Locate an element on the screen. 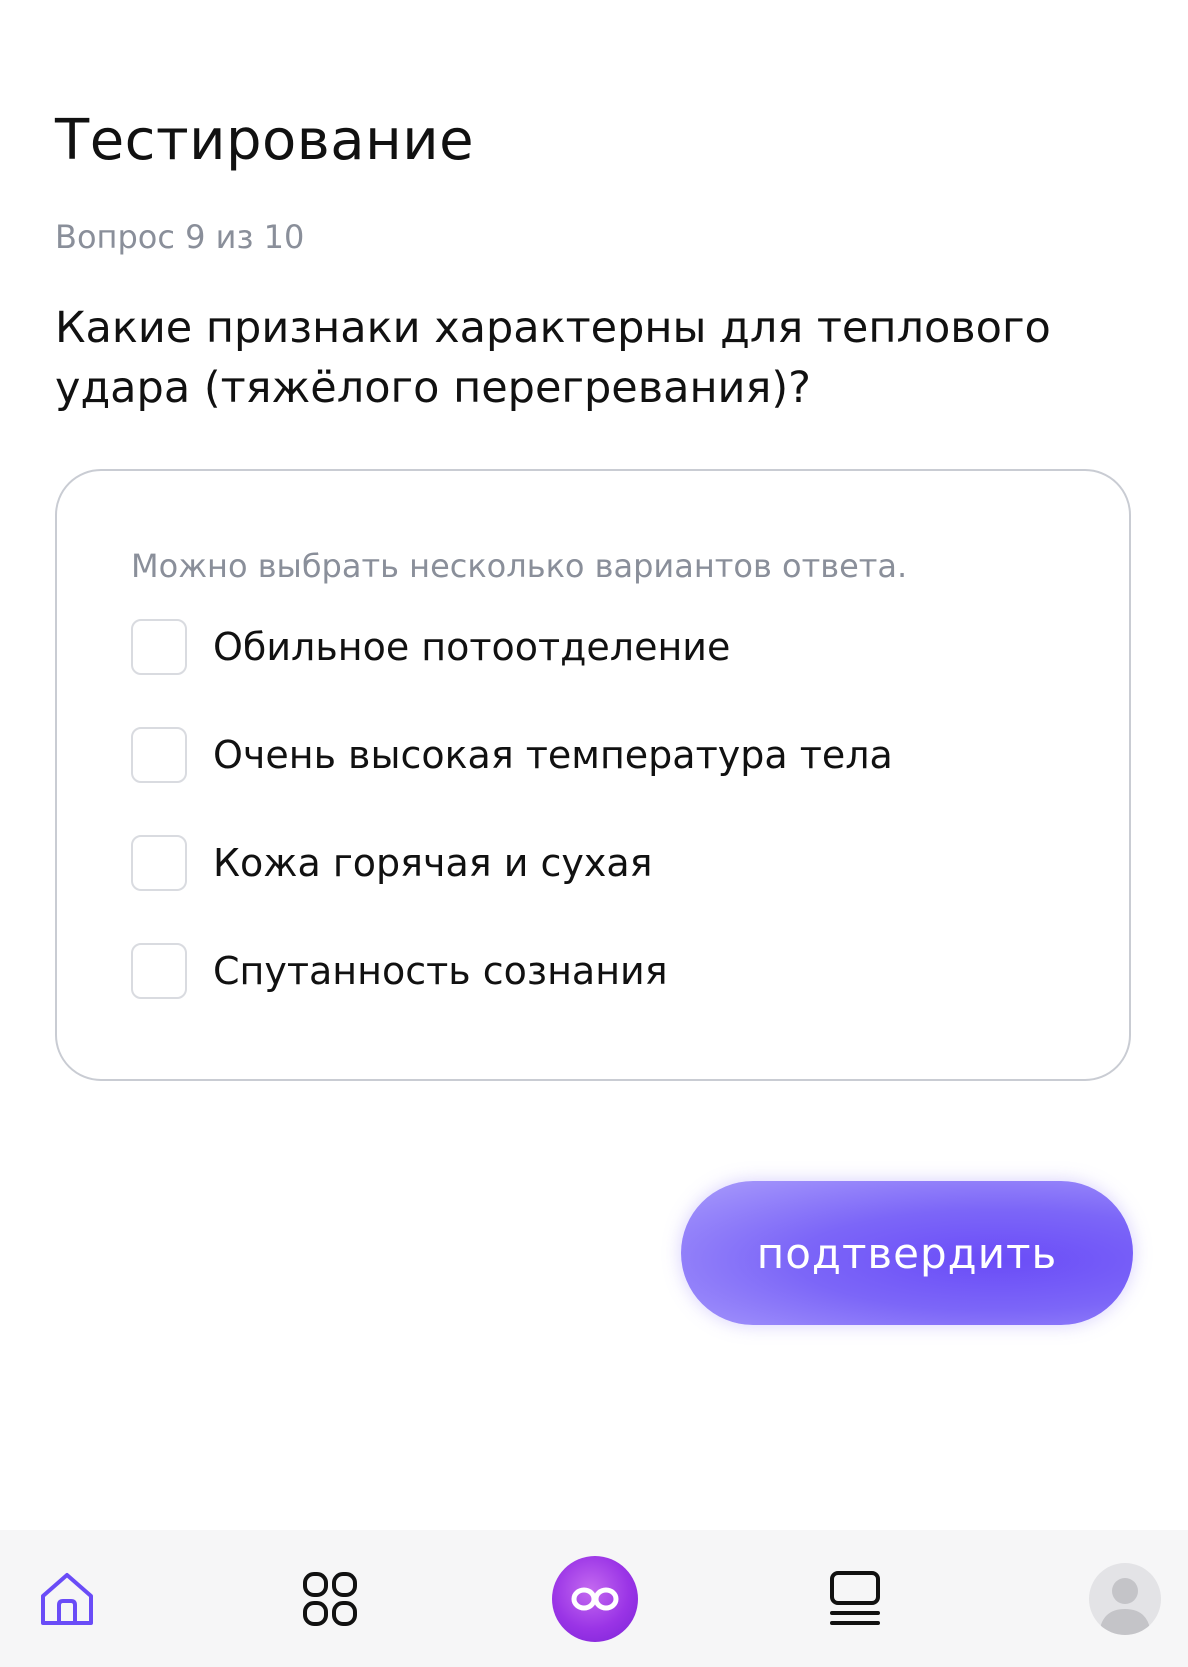  confirm-button: подтвердить is located at coordinates (907, 1253).